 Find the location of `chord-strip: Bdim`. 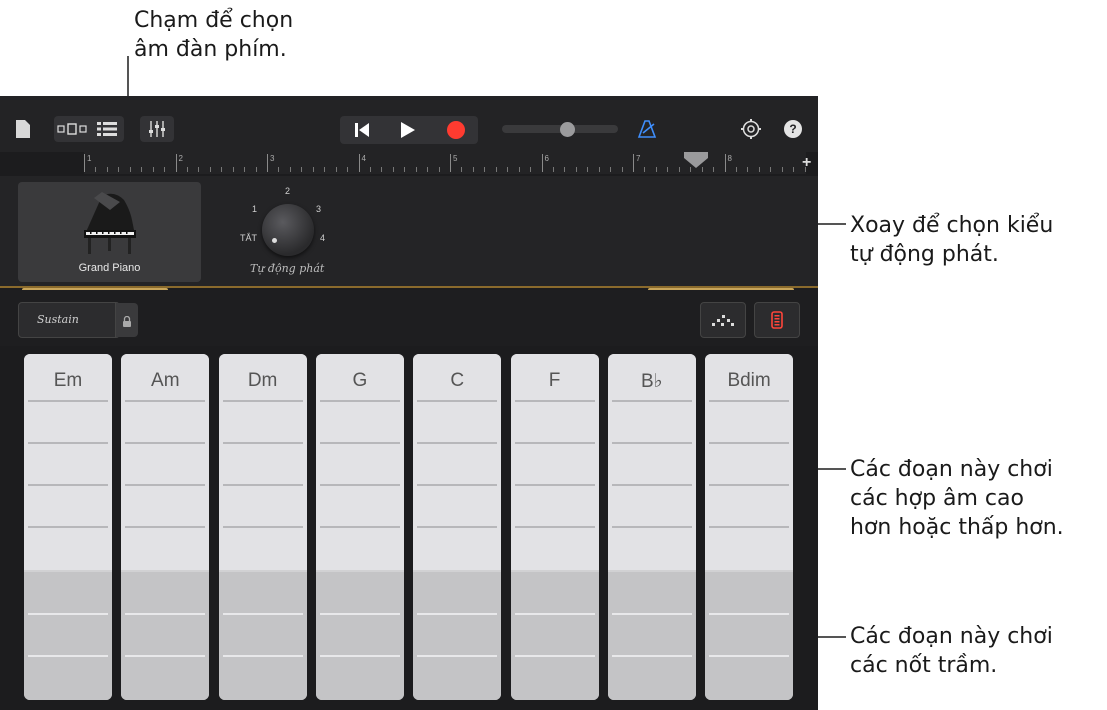

chord-strip: Bdim is located at coordinates (749, 527).